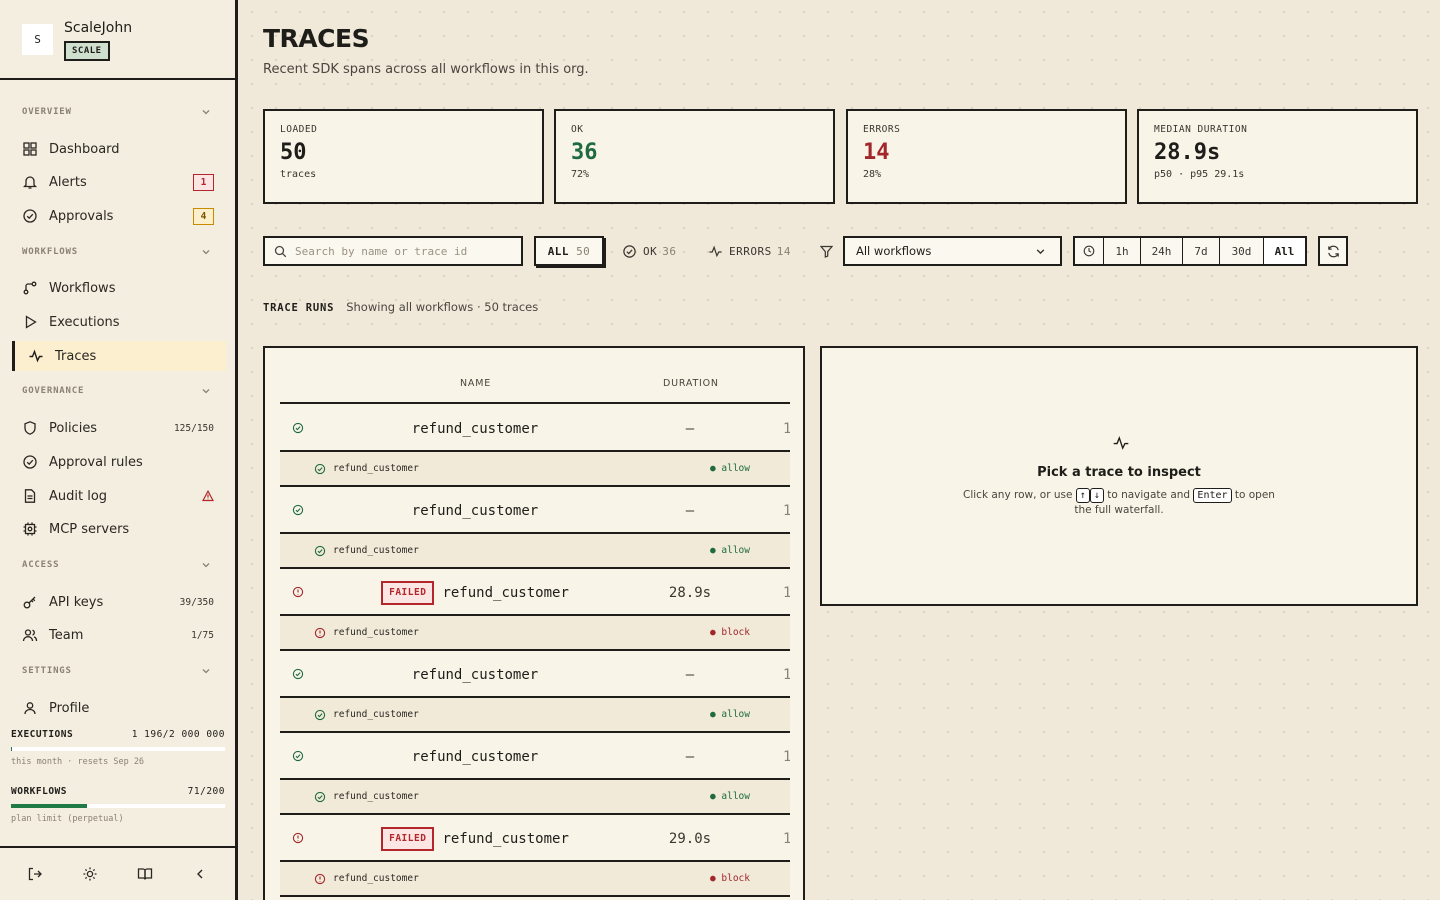 The width and height of the screenshot is (1440, 900). I want to click on sidebar-item-alerts: Alerts 1, so click(119, 182).